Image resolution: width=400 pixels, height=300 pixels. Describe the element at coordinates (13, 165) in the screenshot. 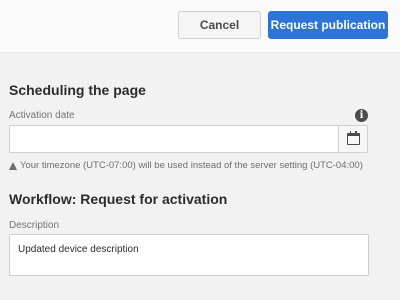

I see `warning-icon` at that location.